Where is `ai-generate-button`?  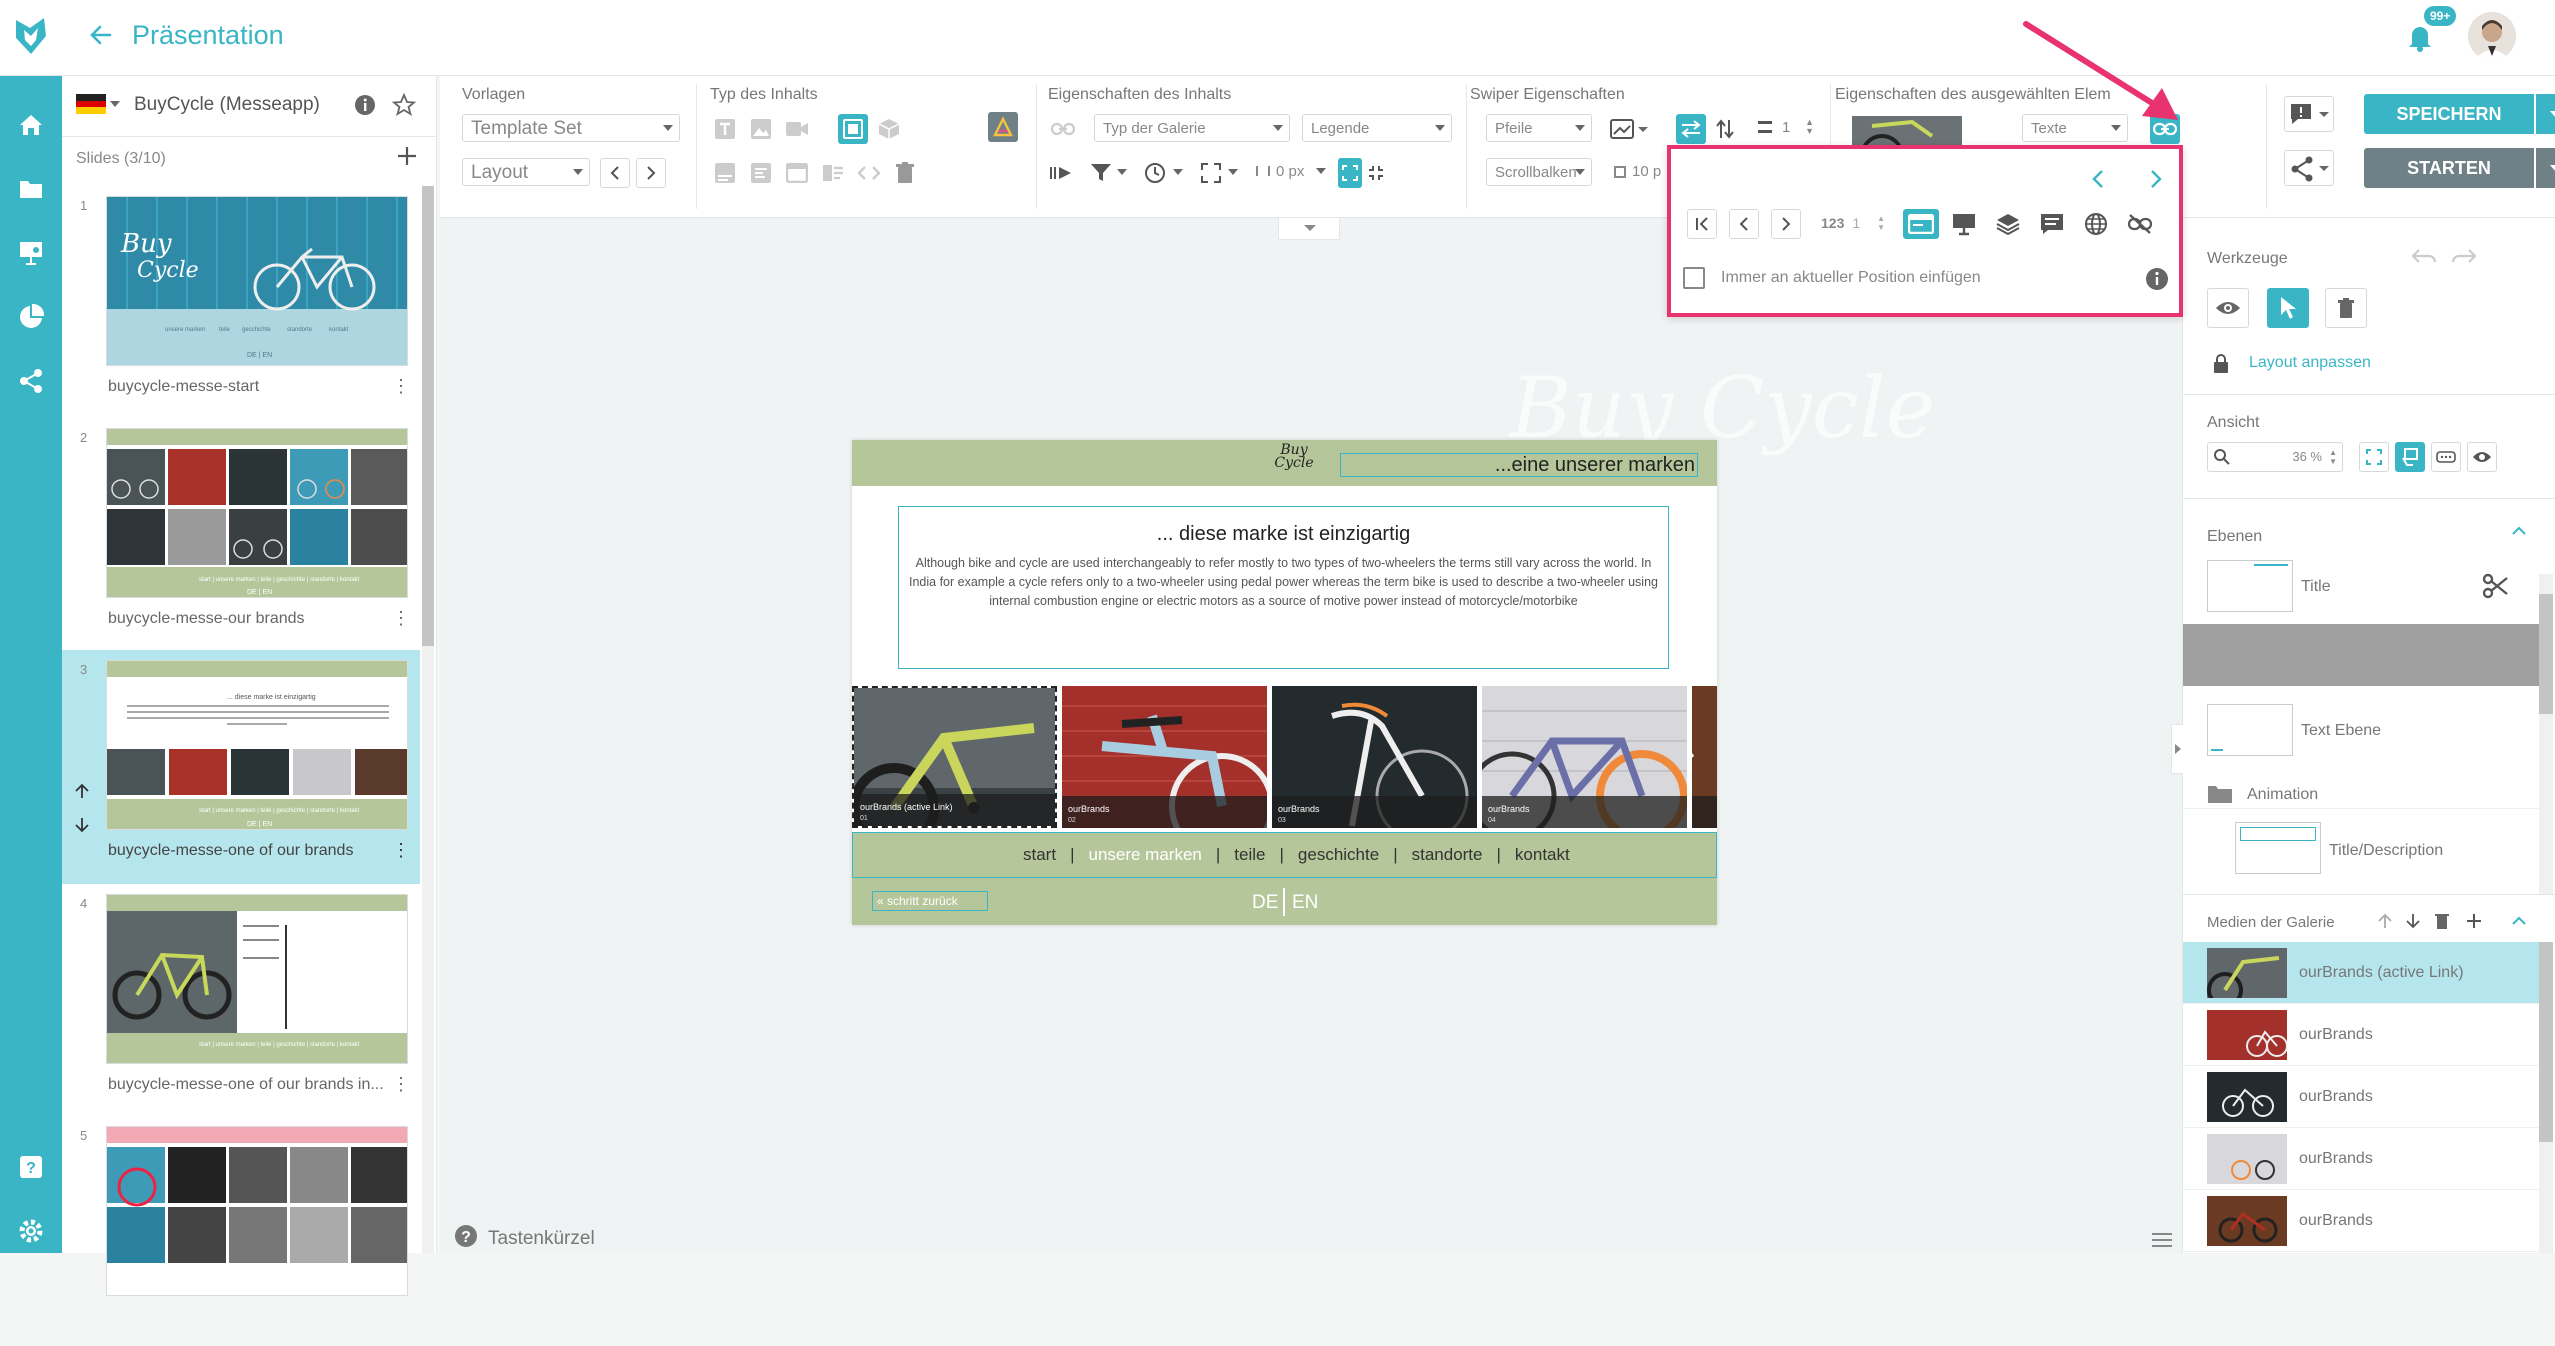
ai-generate-button is located at coordinates (1003, 127).